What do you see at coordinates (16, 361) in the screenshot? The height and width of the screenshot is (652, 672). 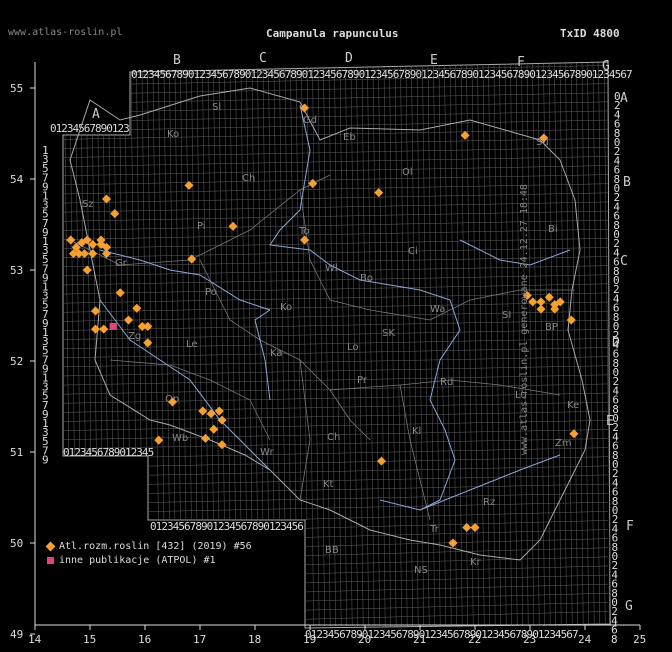 I see `y-tick-label: 52` at bounding box center [16, 361].